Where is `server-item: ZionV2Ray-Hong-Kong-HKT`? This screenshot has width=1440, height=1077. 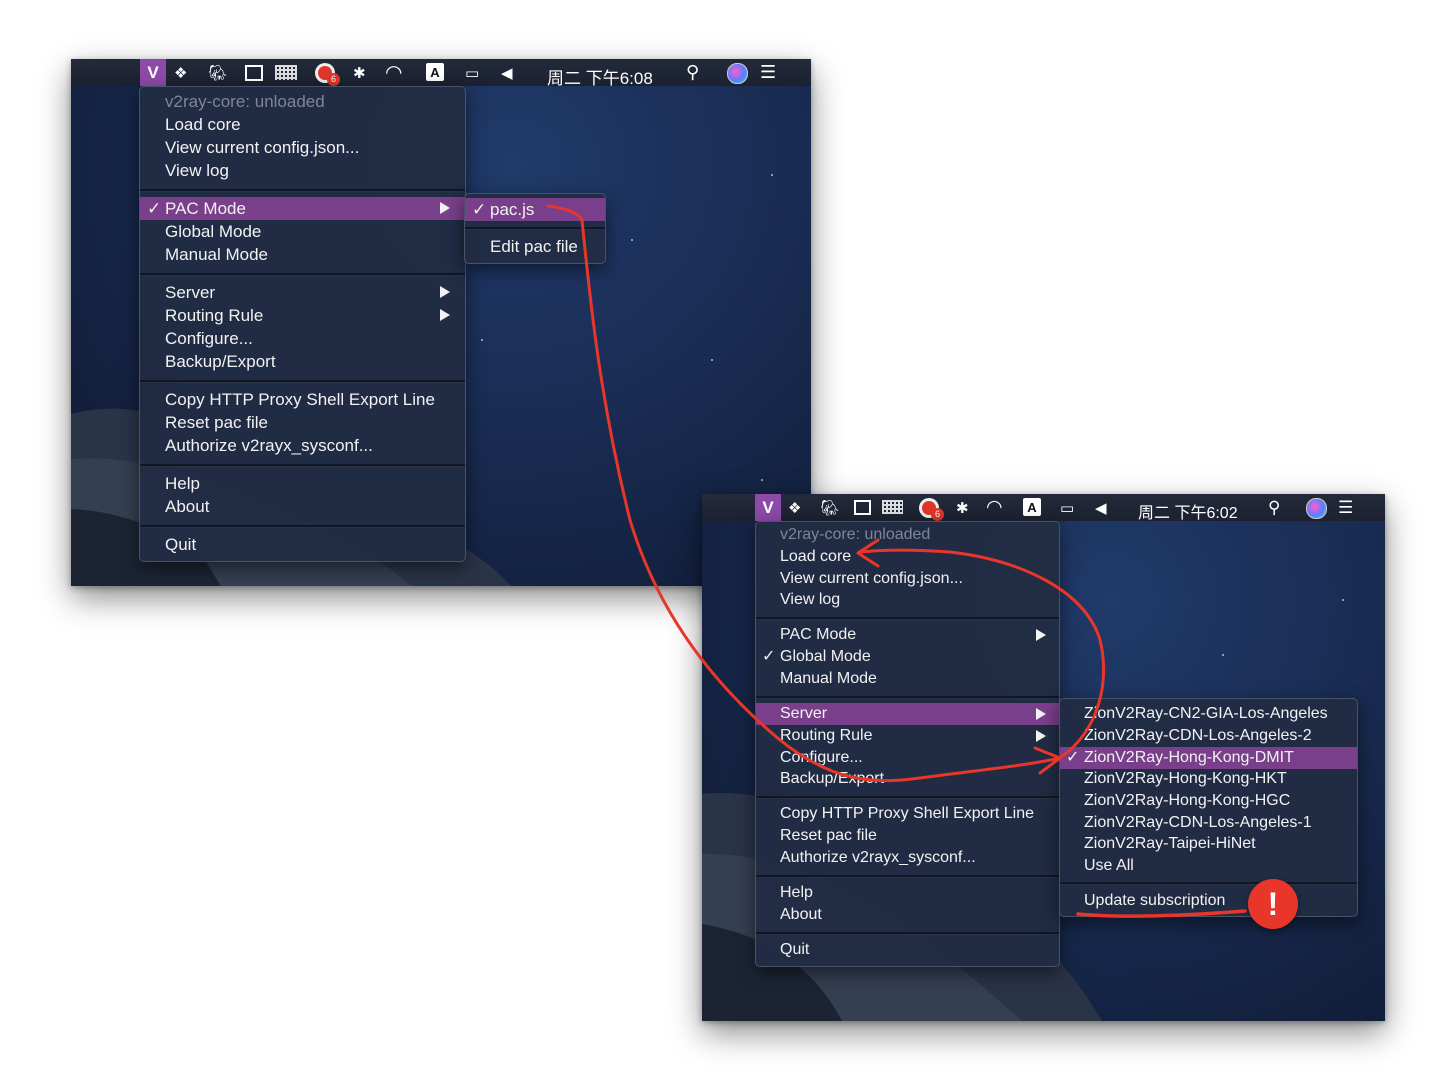
server-item: ZionV2Ray-Hong-Kong-HKT is located at coordinates (1208, 779).